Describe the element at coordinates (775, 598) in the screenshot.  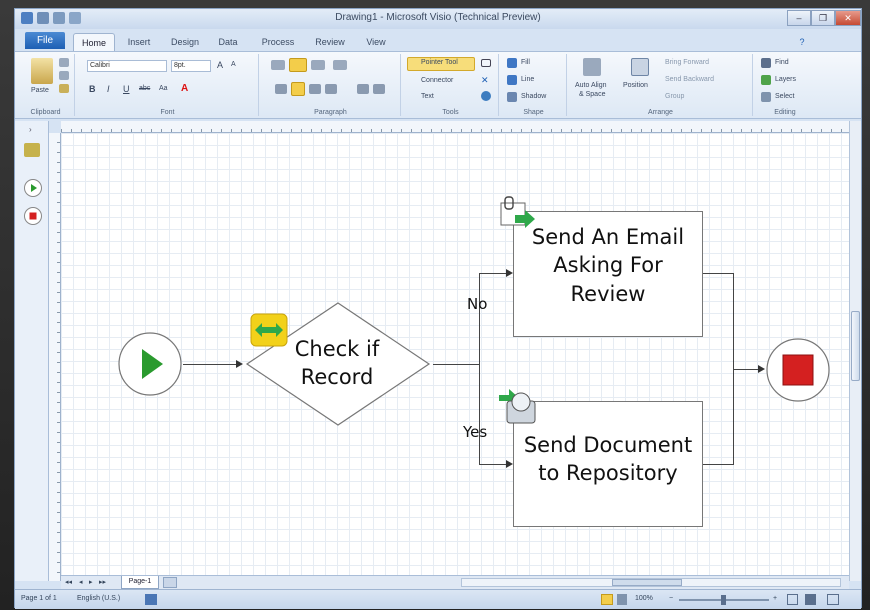
I see `zoom-in-button: +` at that location.